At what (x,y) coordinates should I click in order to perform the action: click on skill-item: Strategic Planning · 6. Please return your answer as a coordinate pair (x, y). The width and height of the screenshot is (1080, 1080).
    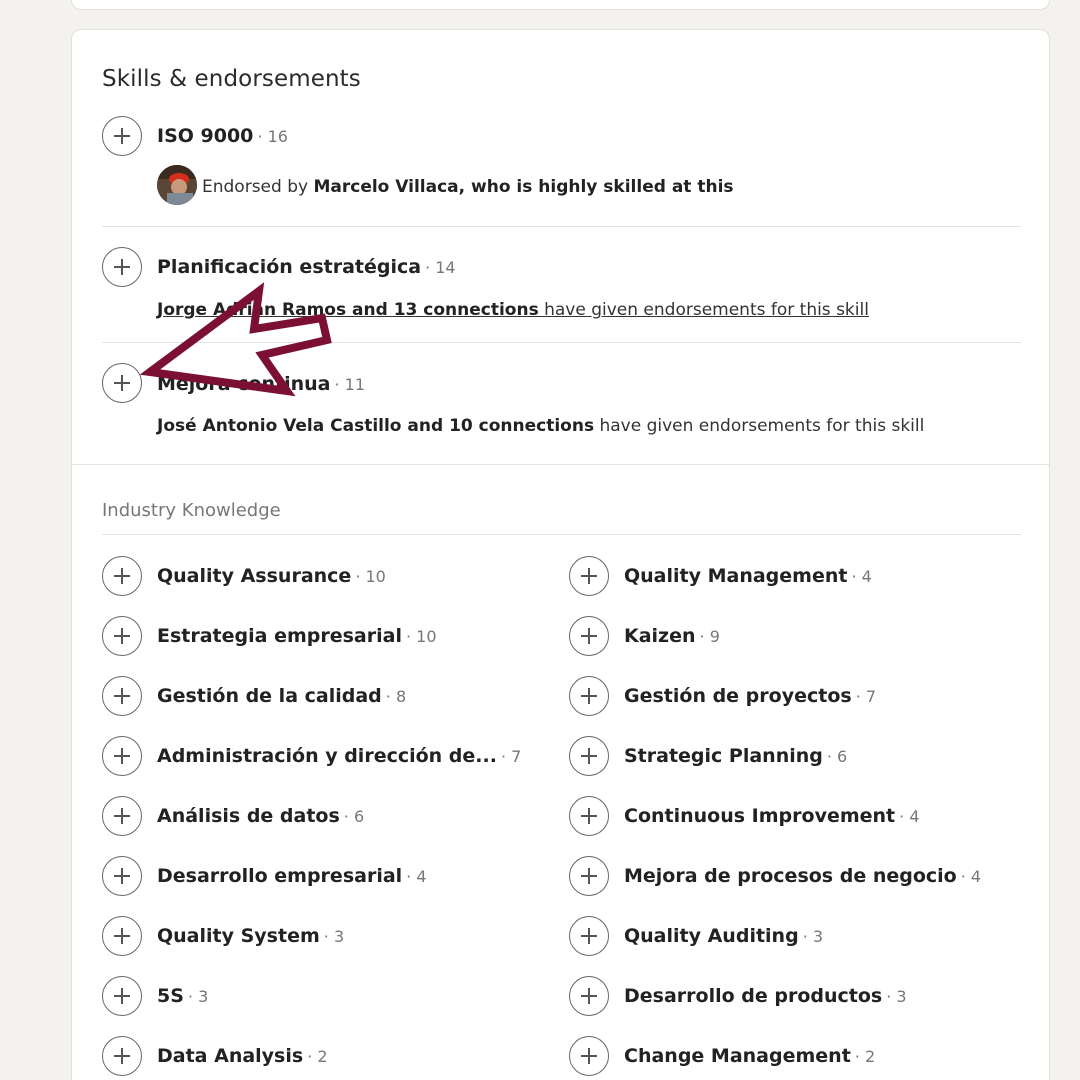
    Looking at the image, I should click on (735, 756).